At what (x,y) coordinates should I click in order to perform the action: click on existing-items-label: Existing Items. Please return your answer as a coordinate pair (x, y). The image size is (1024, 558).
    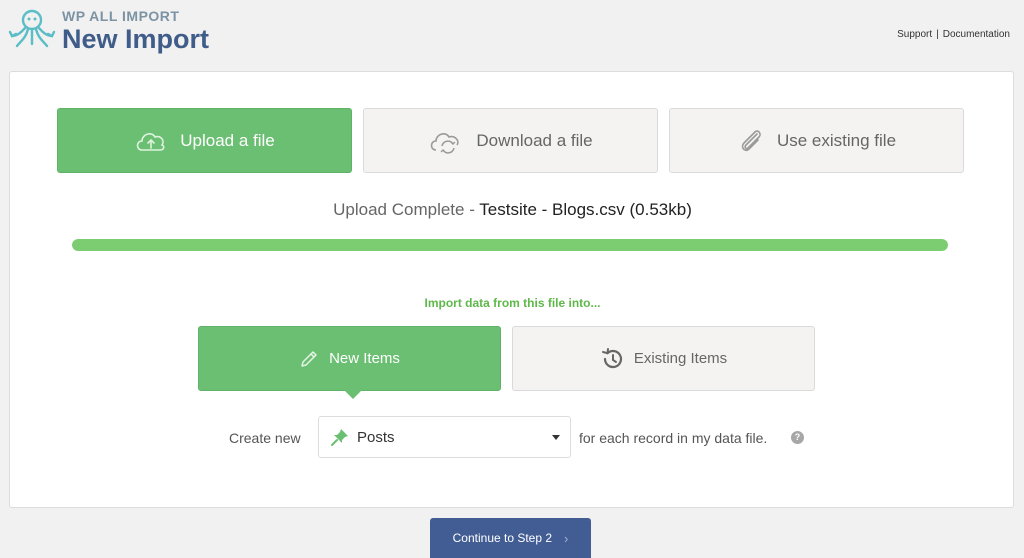
    Looking at the image, I should click on (680, 358).